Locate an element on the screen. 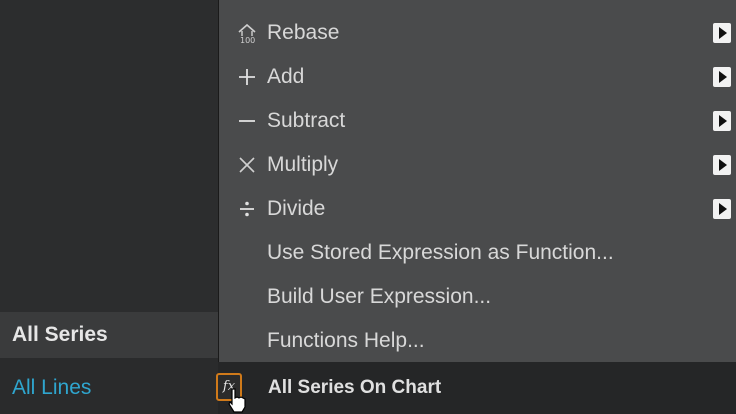 This screenshot has height=414, width=736. plus-icon is located at coordinates (247, 77).